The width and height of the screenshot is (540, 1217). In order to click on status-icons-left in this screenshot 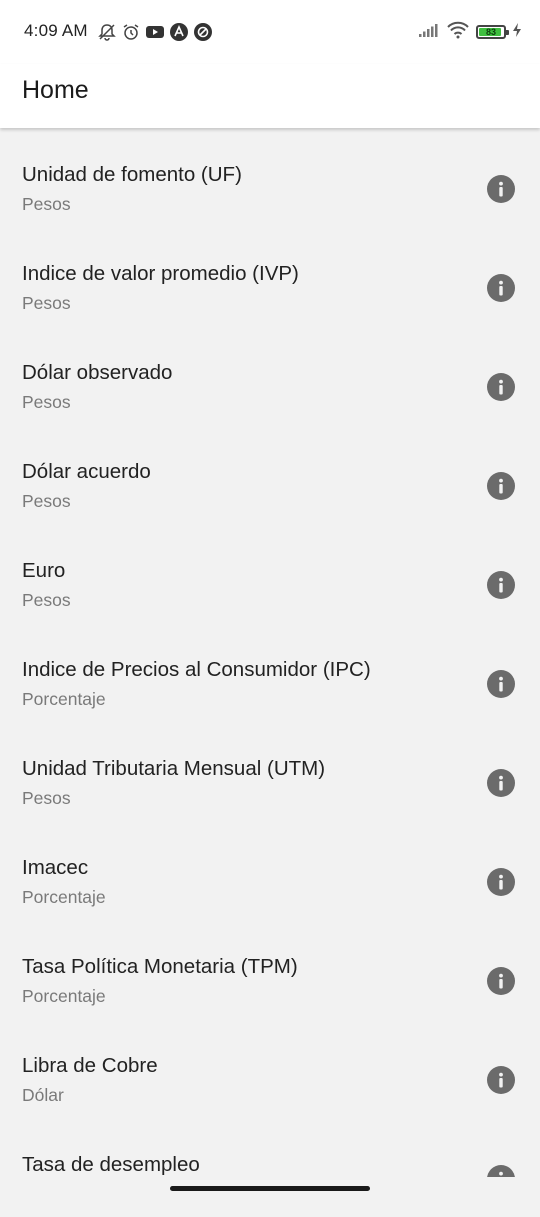, I will do `click(155, 32)`.